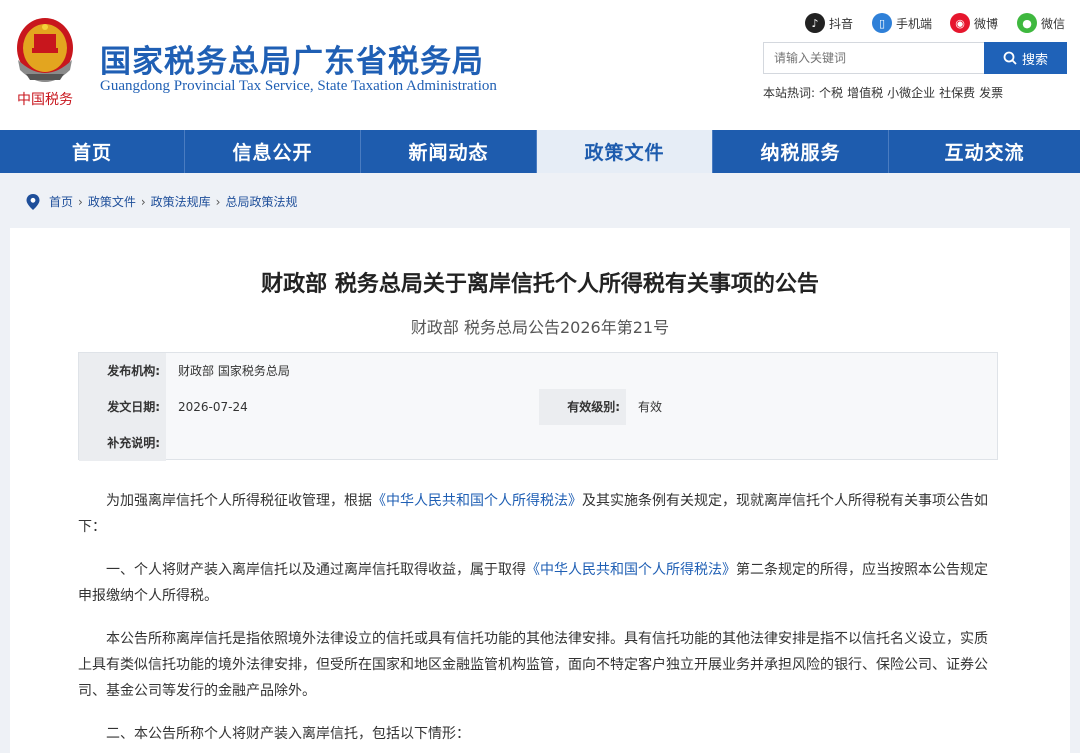 The image size is (1080, 753). What do you see at coordinates (449, 151) in the screenshot?
I see `nav-item-news: 新闻动态` at bounding box center [449, 151].